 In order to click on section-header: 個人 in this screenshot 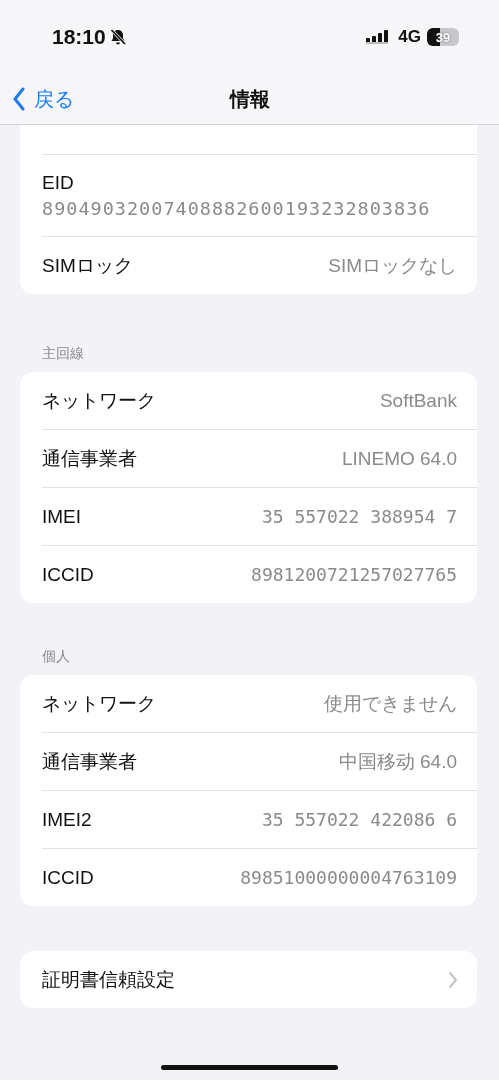, I will do `click(56, 657)`.